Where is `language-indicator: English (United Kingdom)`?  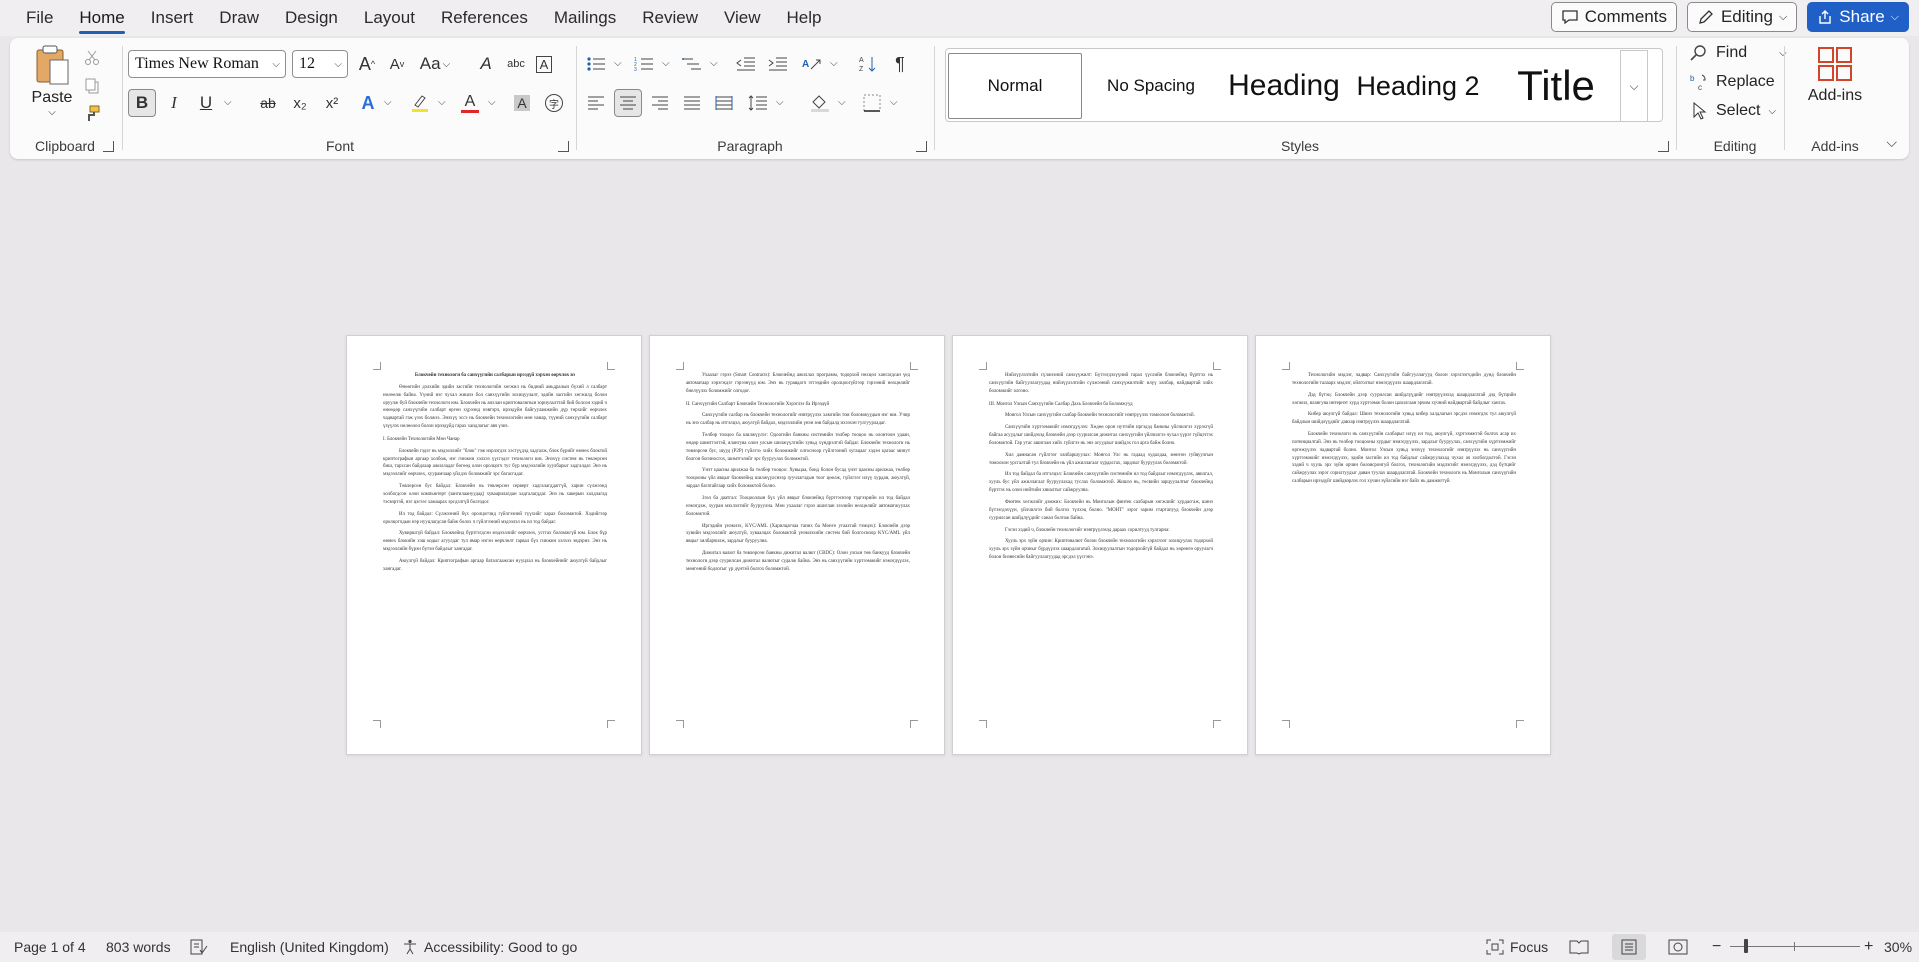
language-indicator: English (United Kingdom) is located at coordinates (309, 947).